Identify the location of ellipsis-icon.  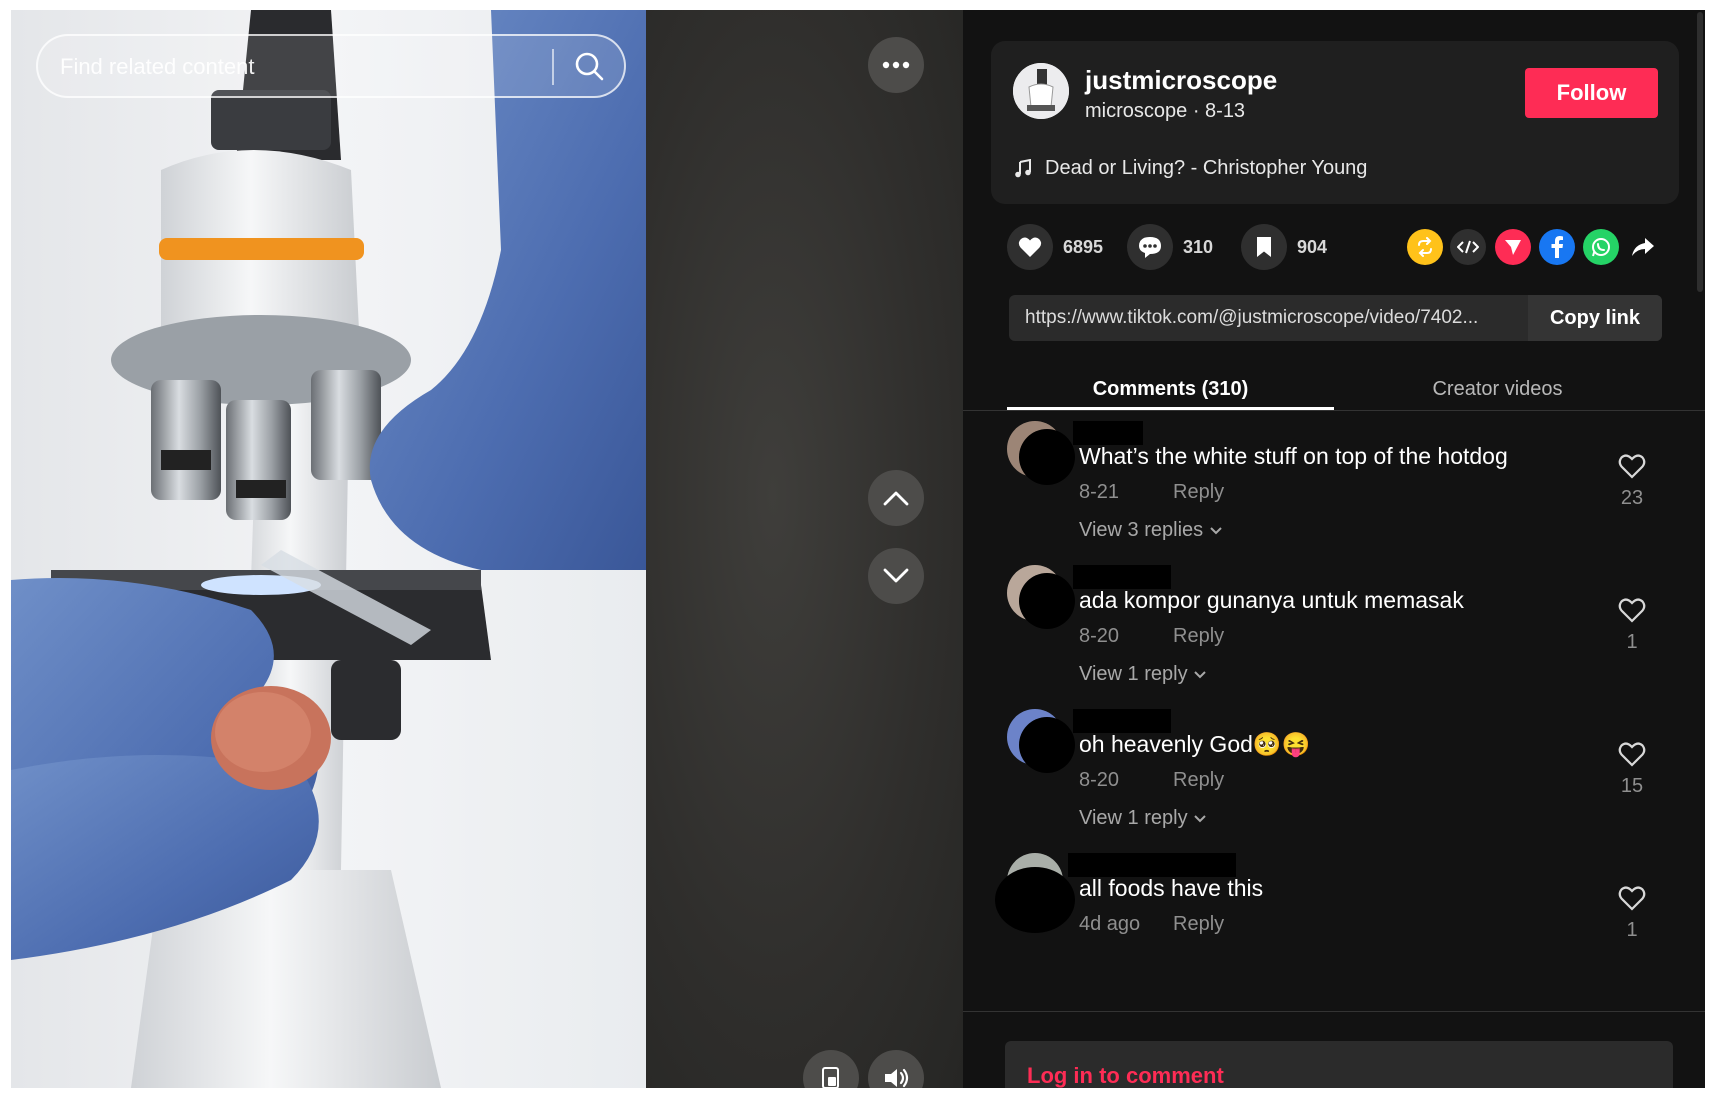
(896, 65).